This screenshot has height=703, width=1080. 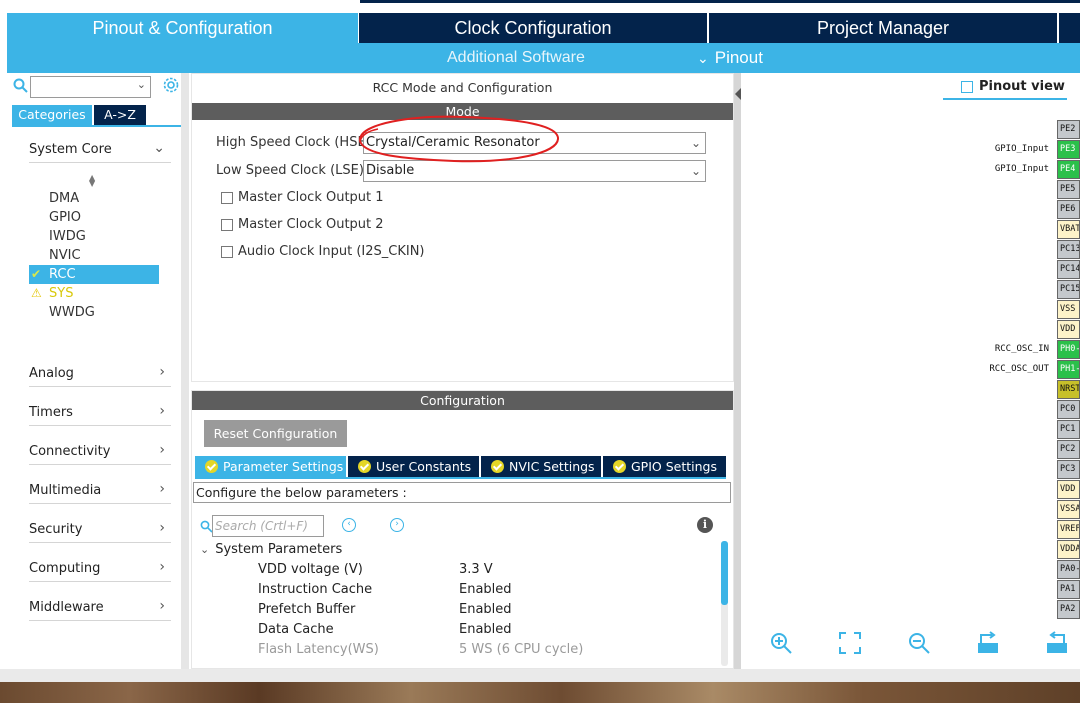 I want to click on pin: PC0, so click(x=1068, y=409).